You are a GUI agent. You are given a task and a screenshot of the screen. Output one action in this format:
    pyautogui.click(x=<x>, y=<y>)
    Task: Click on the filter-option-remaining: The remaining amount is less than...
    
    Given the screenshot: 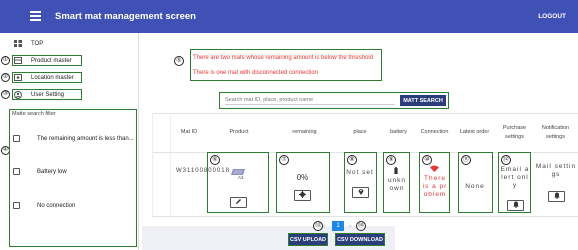 What is the action you would take?
    pyautogui.click(x=73, y=138)
    